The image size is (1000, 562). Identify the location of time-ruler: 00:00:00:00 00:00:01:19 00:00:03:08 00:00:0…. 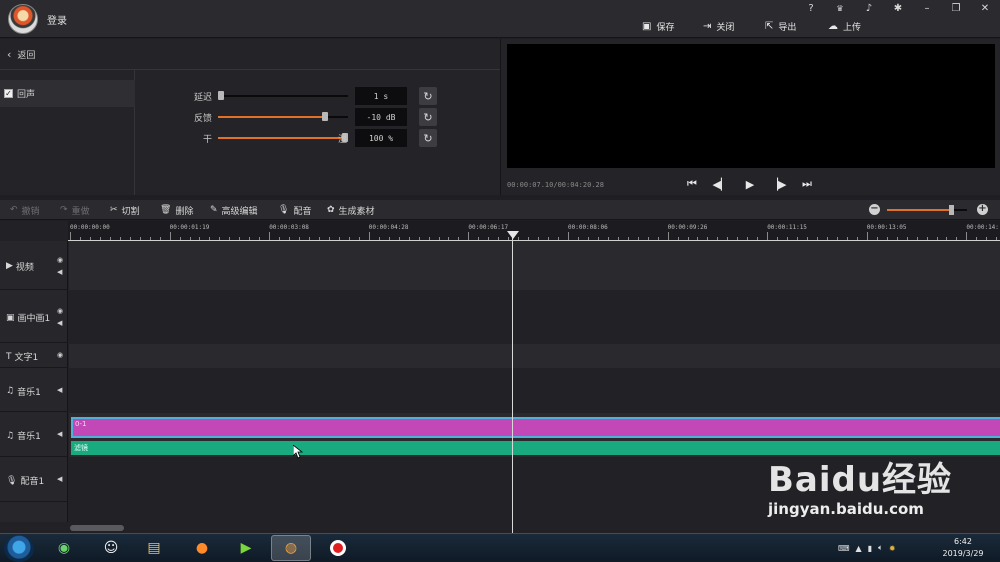
(534, 231).